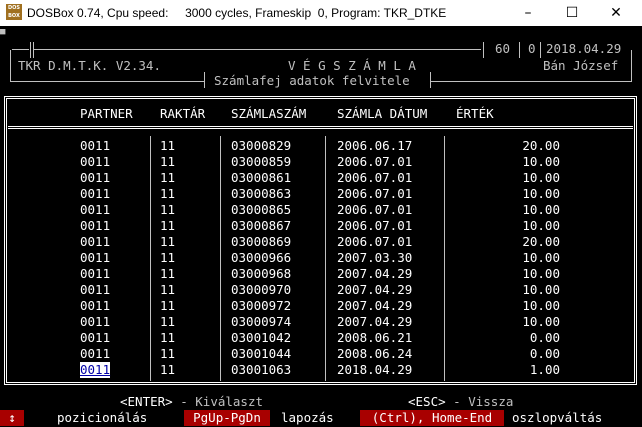 The height and width of the screenshot is (427, 642). What do you see at coordinates (261, 145) in the screenshot?
I see `cell-szamlaszam: 03000829` at bounding box center [261, 145].